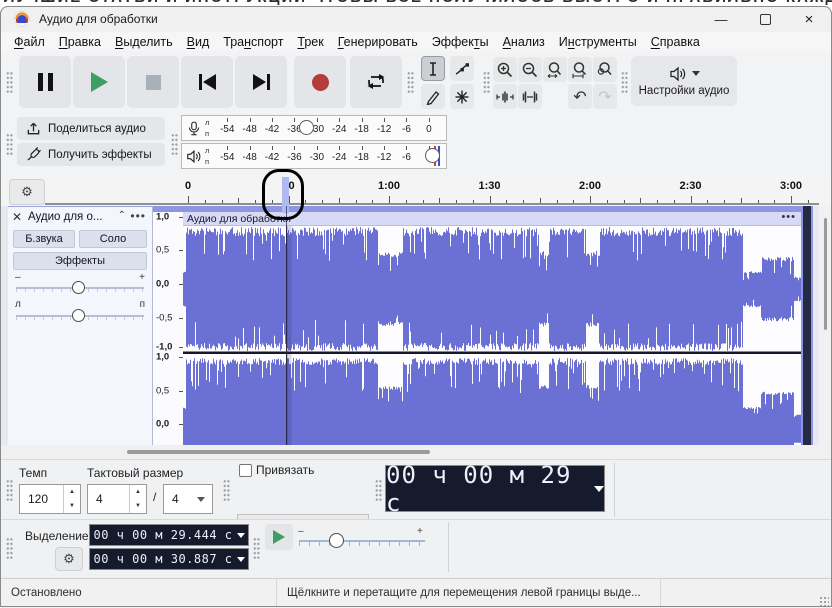 The image size is (832, 608). Describe the element at coordinates (460, 42) in the screenshot. I see `menu-item-Эффекты: Эффекты` at that location.